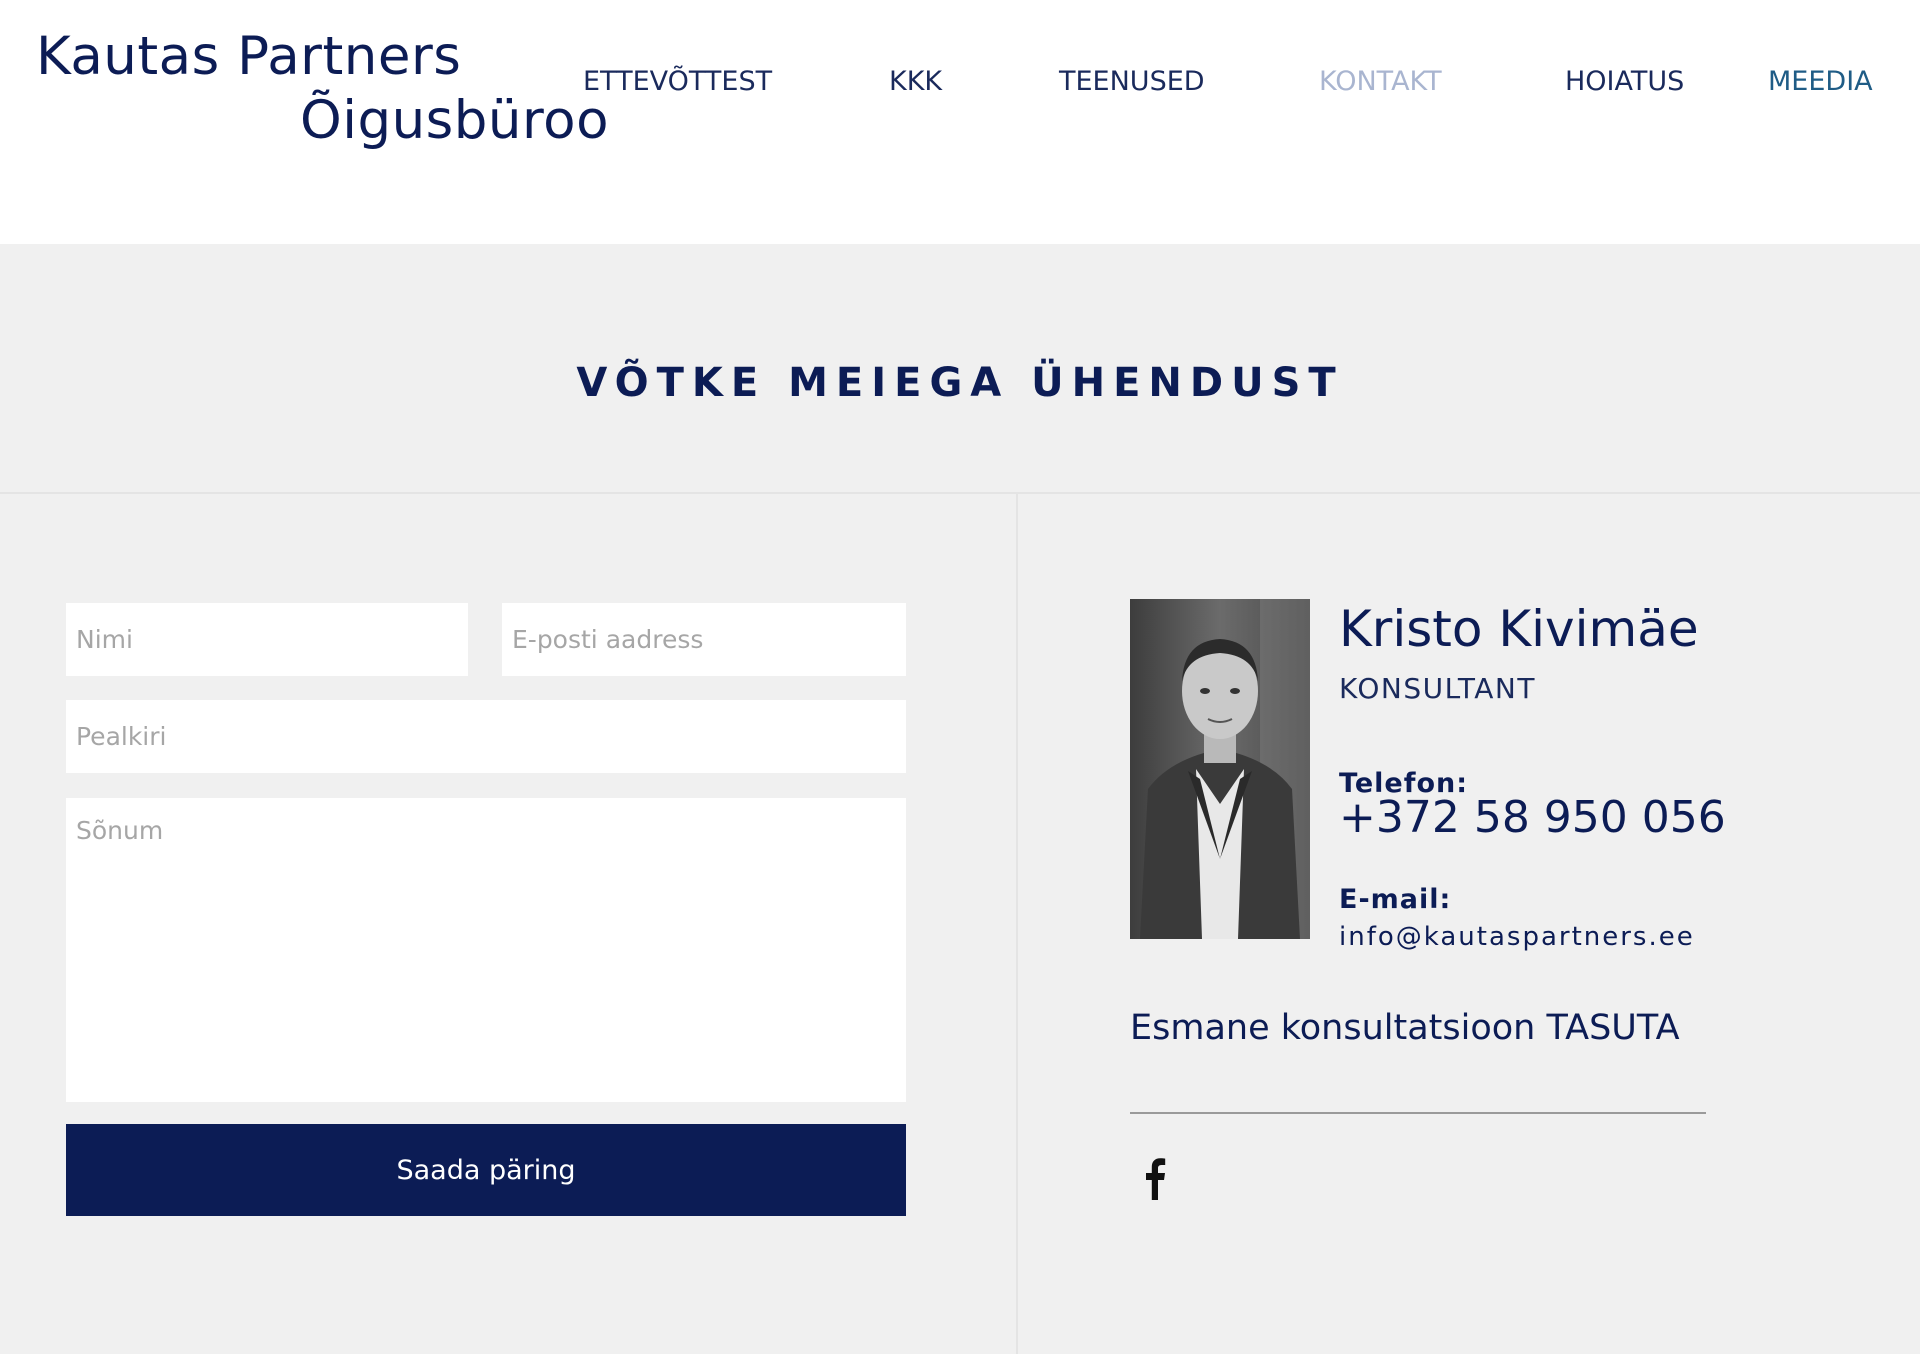 The image size is (1920, 1354). I want to click on horizontal-divider, so click(960, 493).